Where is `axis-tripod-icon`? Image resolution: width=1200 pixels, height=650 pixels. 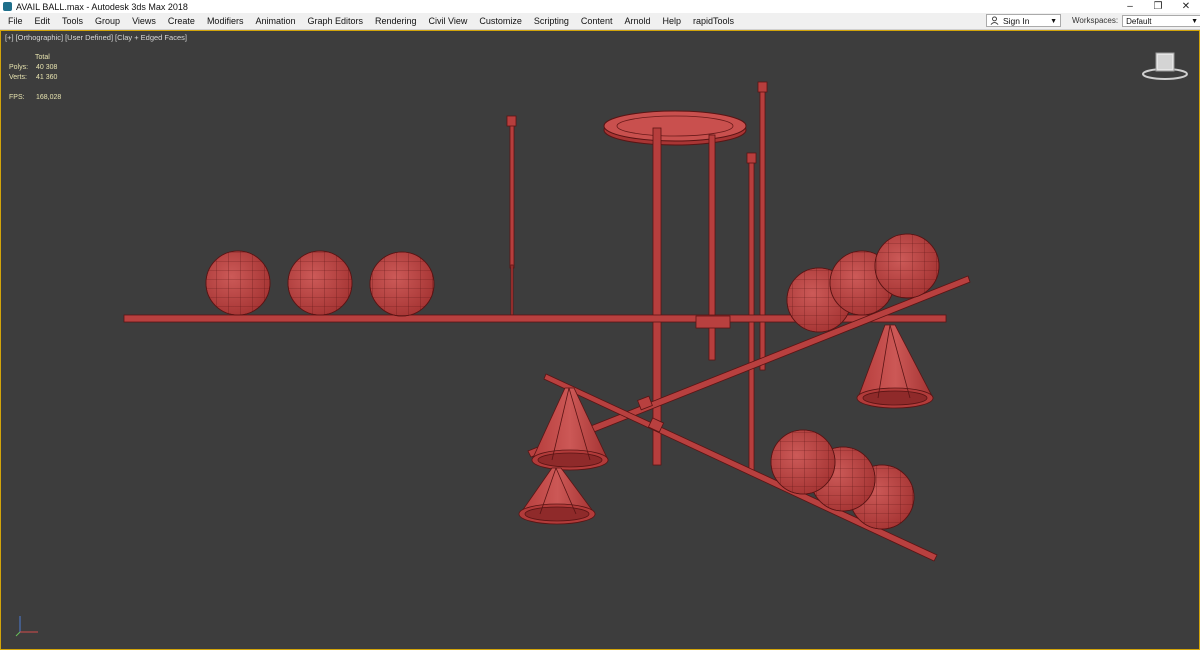
axis-tripod-icon is located at coordinates (26, 626).